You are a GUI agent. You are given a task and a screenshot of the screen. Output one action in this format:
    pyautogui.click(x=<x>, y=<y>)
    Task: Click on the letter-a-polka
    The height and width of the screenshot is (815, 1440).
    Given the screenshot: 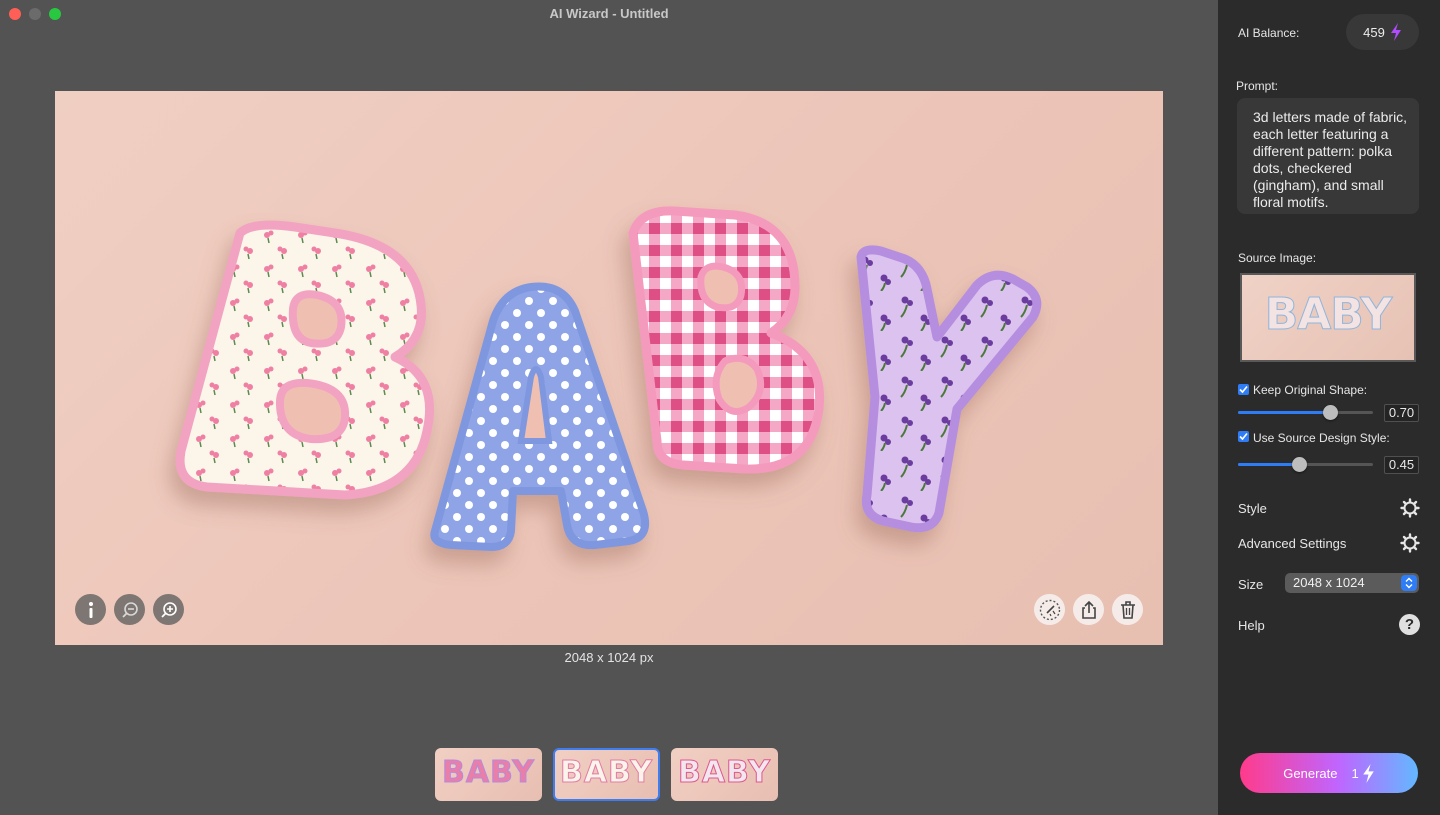 What is the action you would take?
    pyautogui.click(x=540, y=416)
    